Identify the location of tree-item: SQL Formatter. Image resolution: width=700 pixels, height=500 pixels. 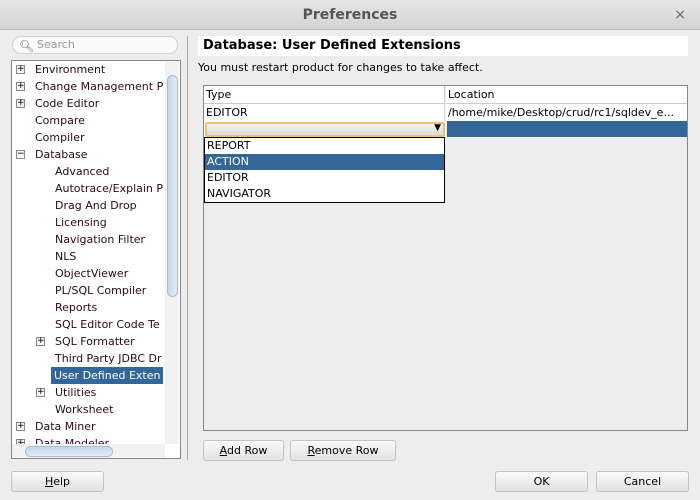
(95, 341).